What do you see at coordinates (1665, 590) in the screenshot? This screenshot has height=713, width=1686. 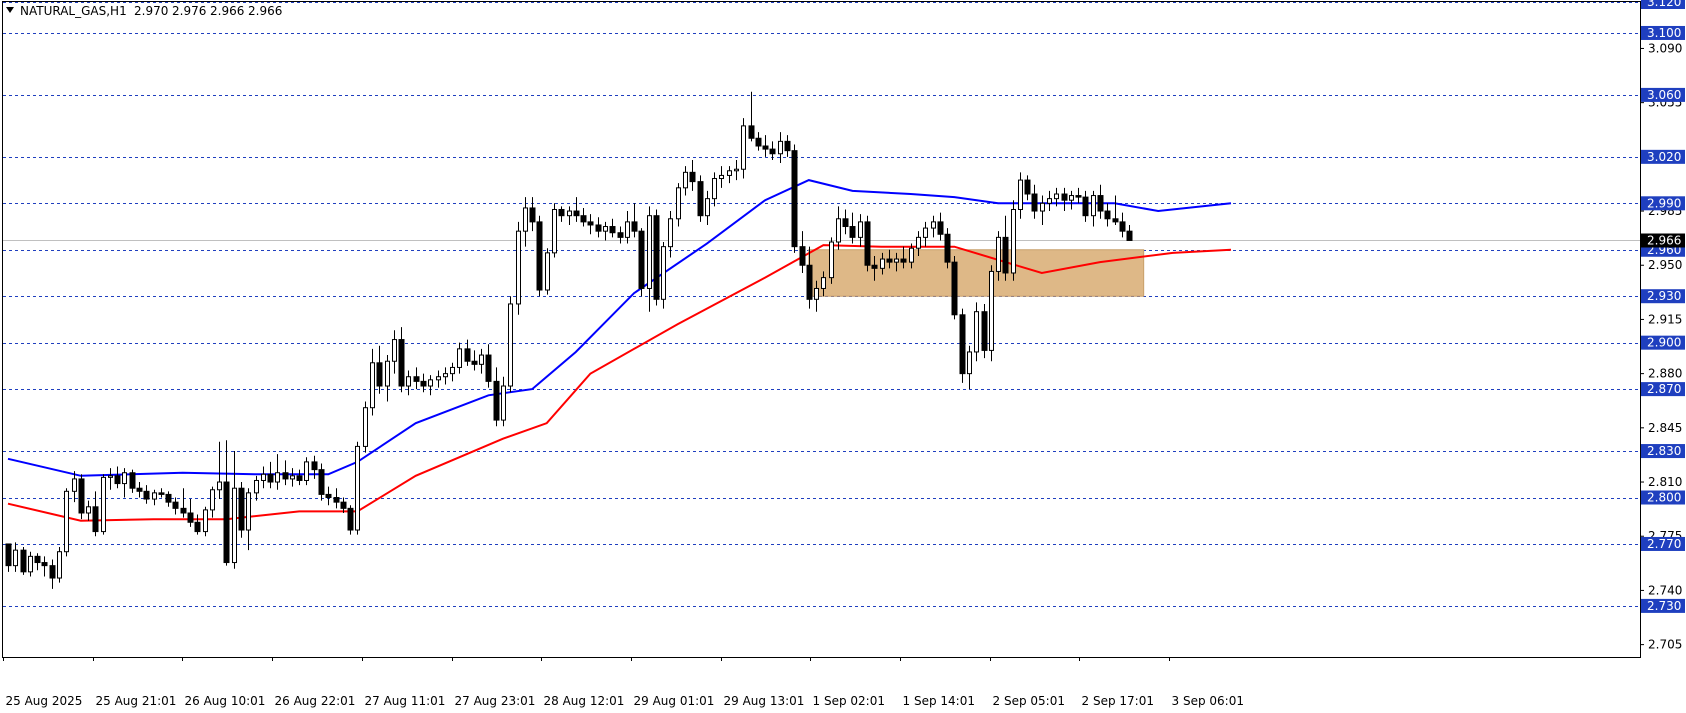 I see `y-tick-label-1: 2.740` at bounding box center [1665, 590].